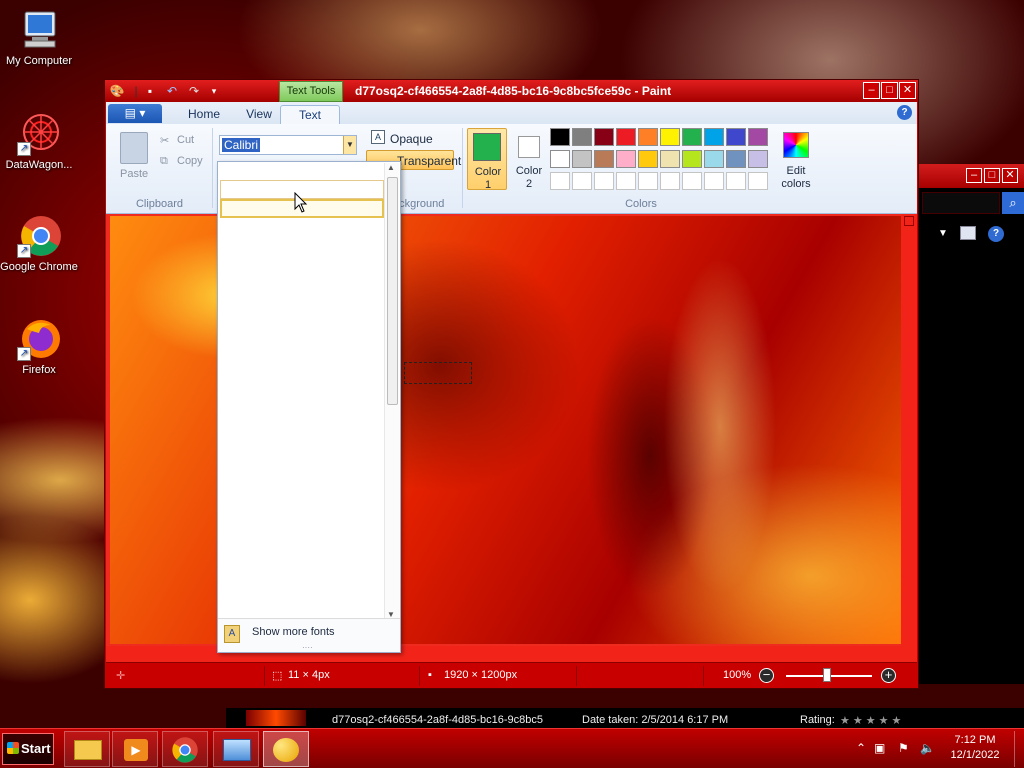 The height and width of the screenshot is (768, 1024). Describe the element at coordinates (87, 749) in the screenshot. I see `taskbar-file-explorer` at that location.